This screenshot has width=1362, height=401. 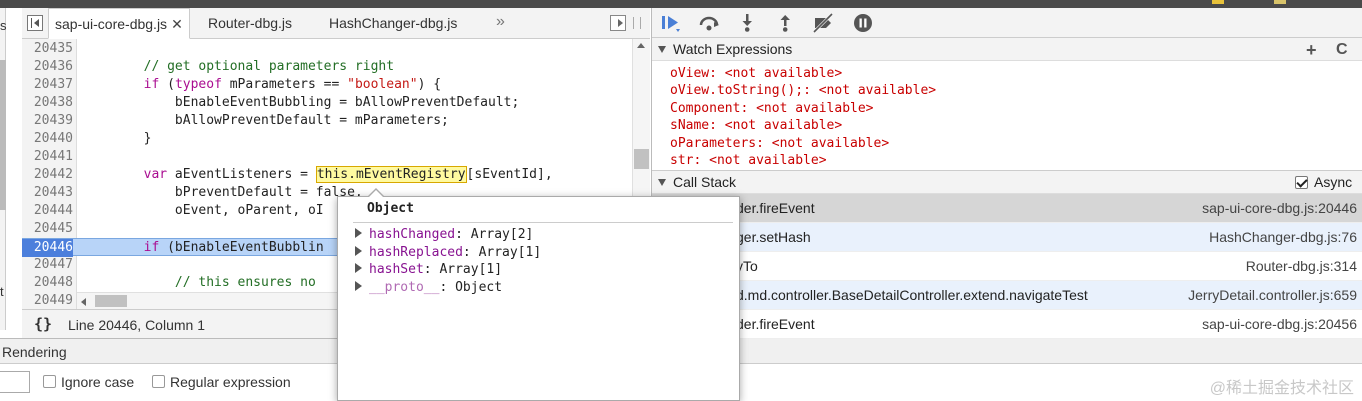 I want to click on frame-location: JerryDetail.controller.js:659, so click(x=1272, y=295).